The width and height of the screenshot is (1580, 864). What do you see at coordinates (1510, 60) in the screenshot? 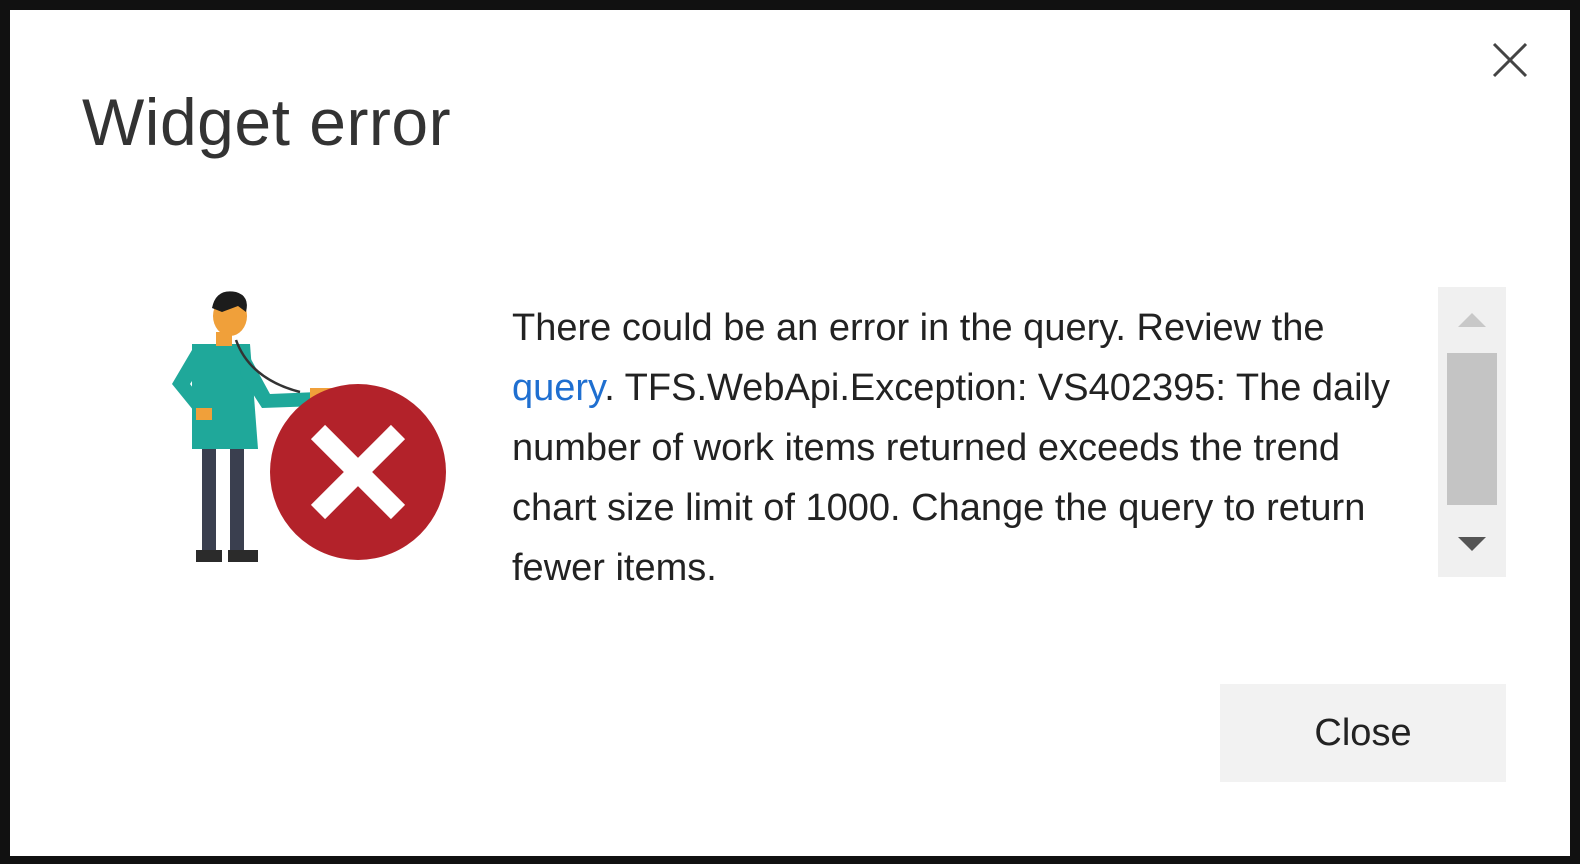
I see `close-icon` at bounding box center [1510, 60].